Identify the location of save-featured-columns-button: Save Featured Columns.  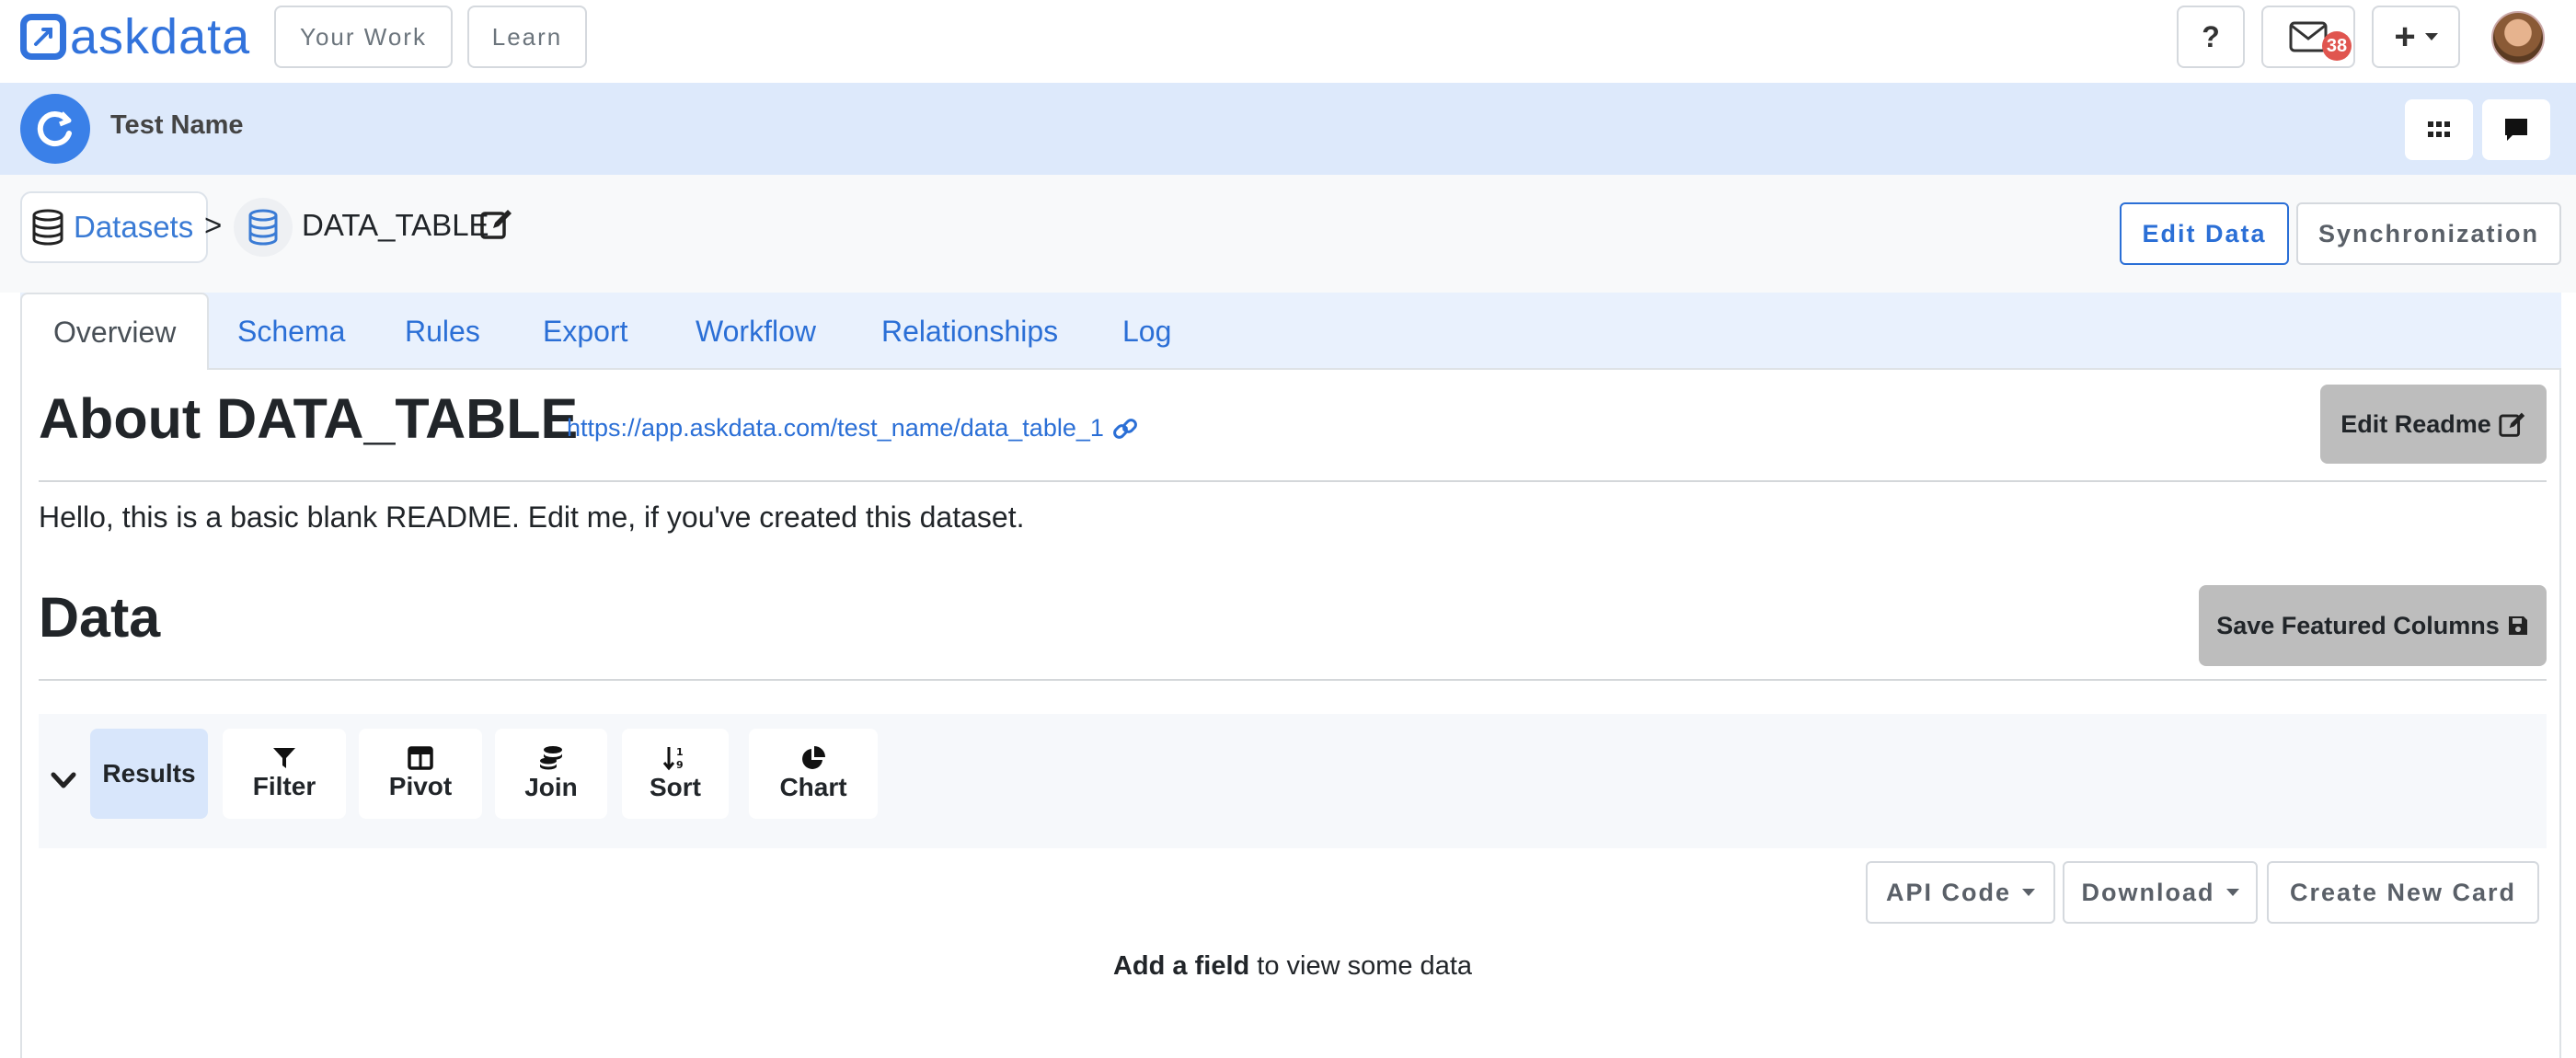
(2373, 625).